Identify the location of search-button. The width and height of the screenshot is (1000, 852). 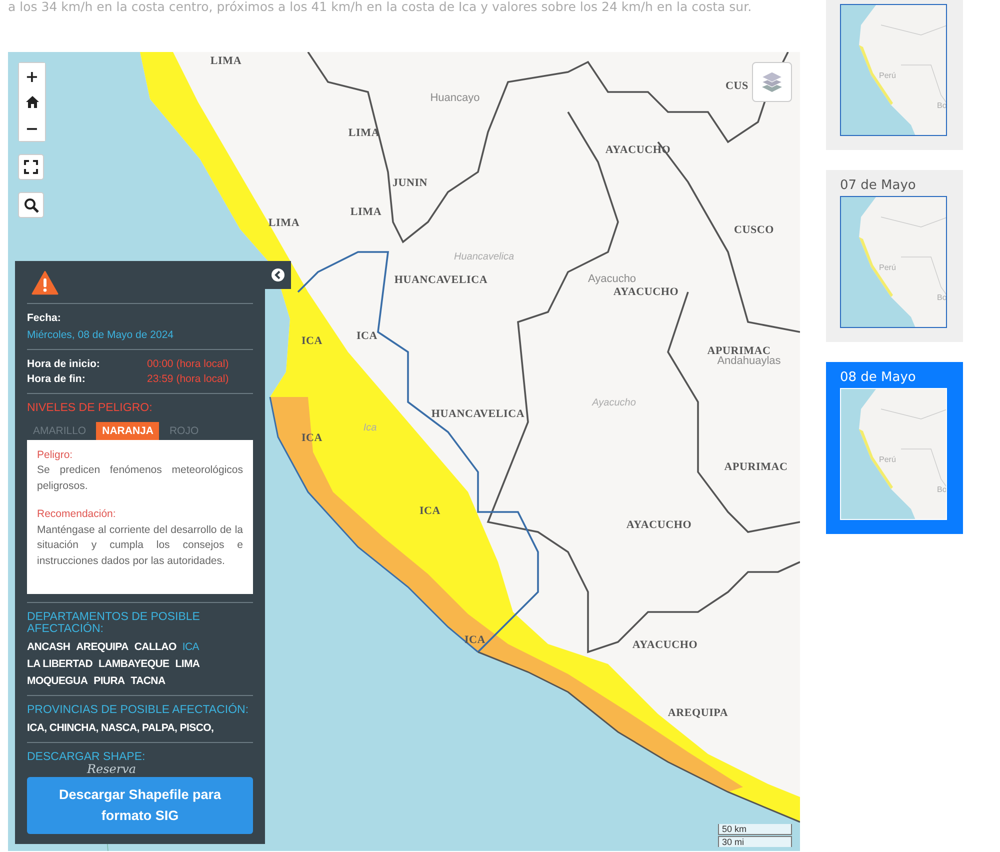
(31, 205).